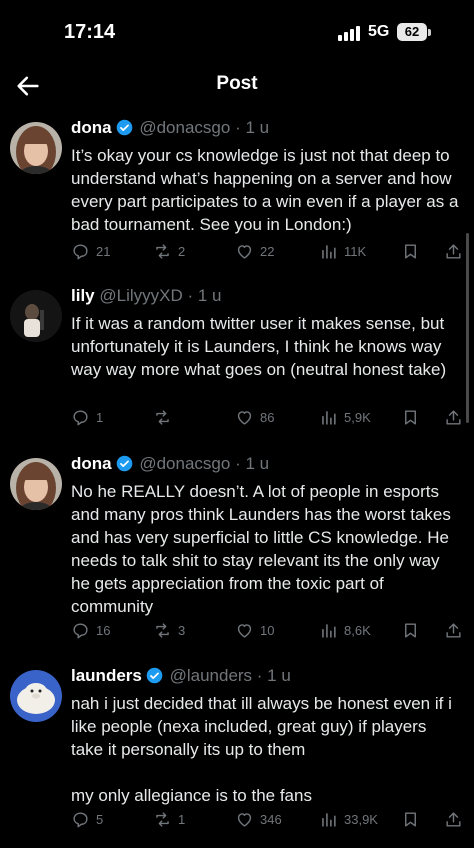  Describe the element at coordinates (83, 295) in the screenshot. I see `display-name: lily` at that location.